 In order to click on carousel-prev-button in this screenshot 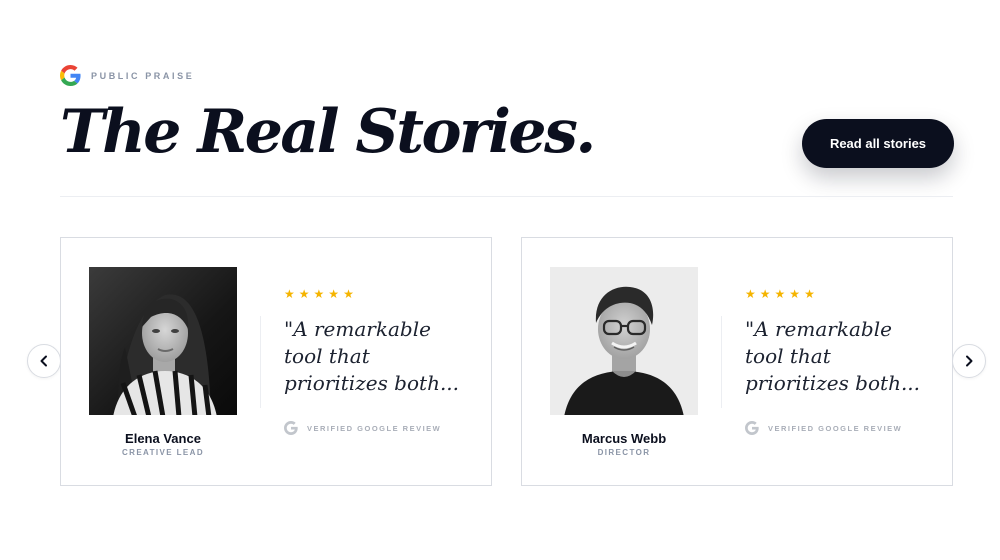, I will do `click(44, 361)`.